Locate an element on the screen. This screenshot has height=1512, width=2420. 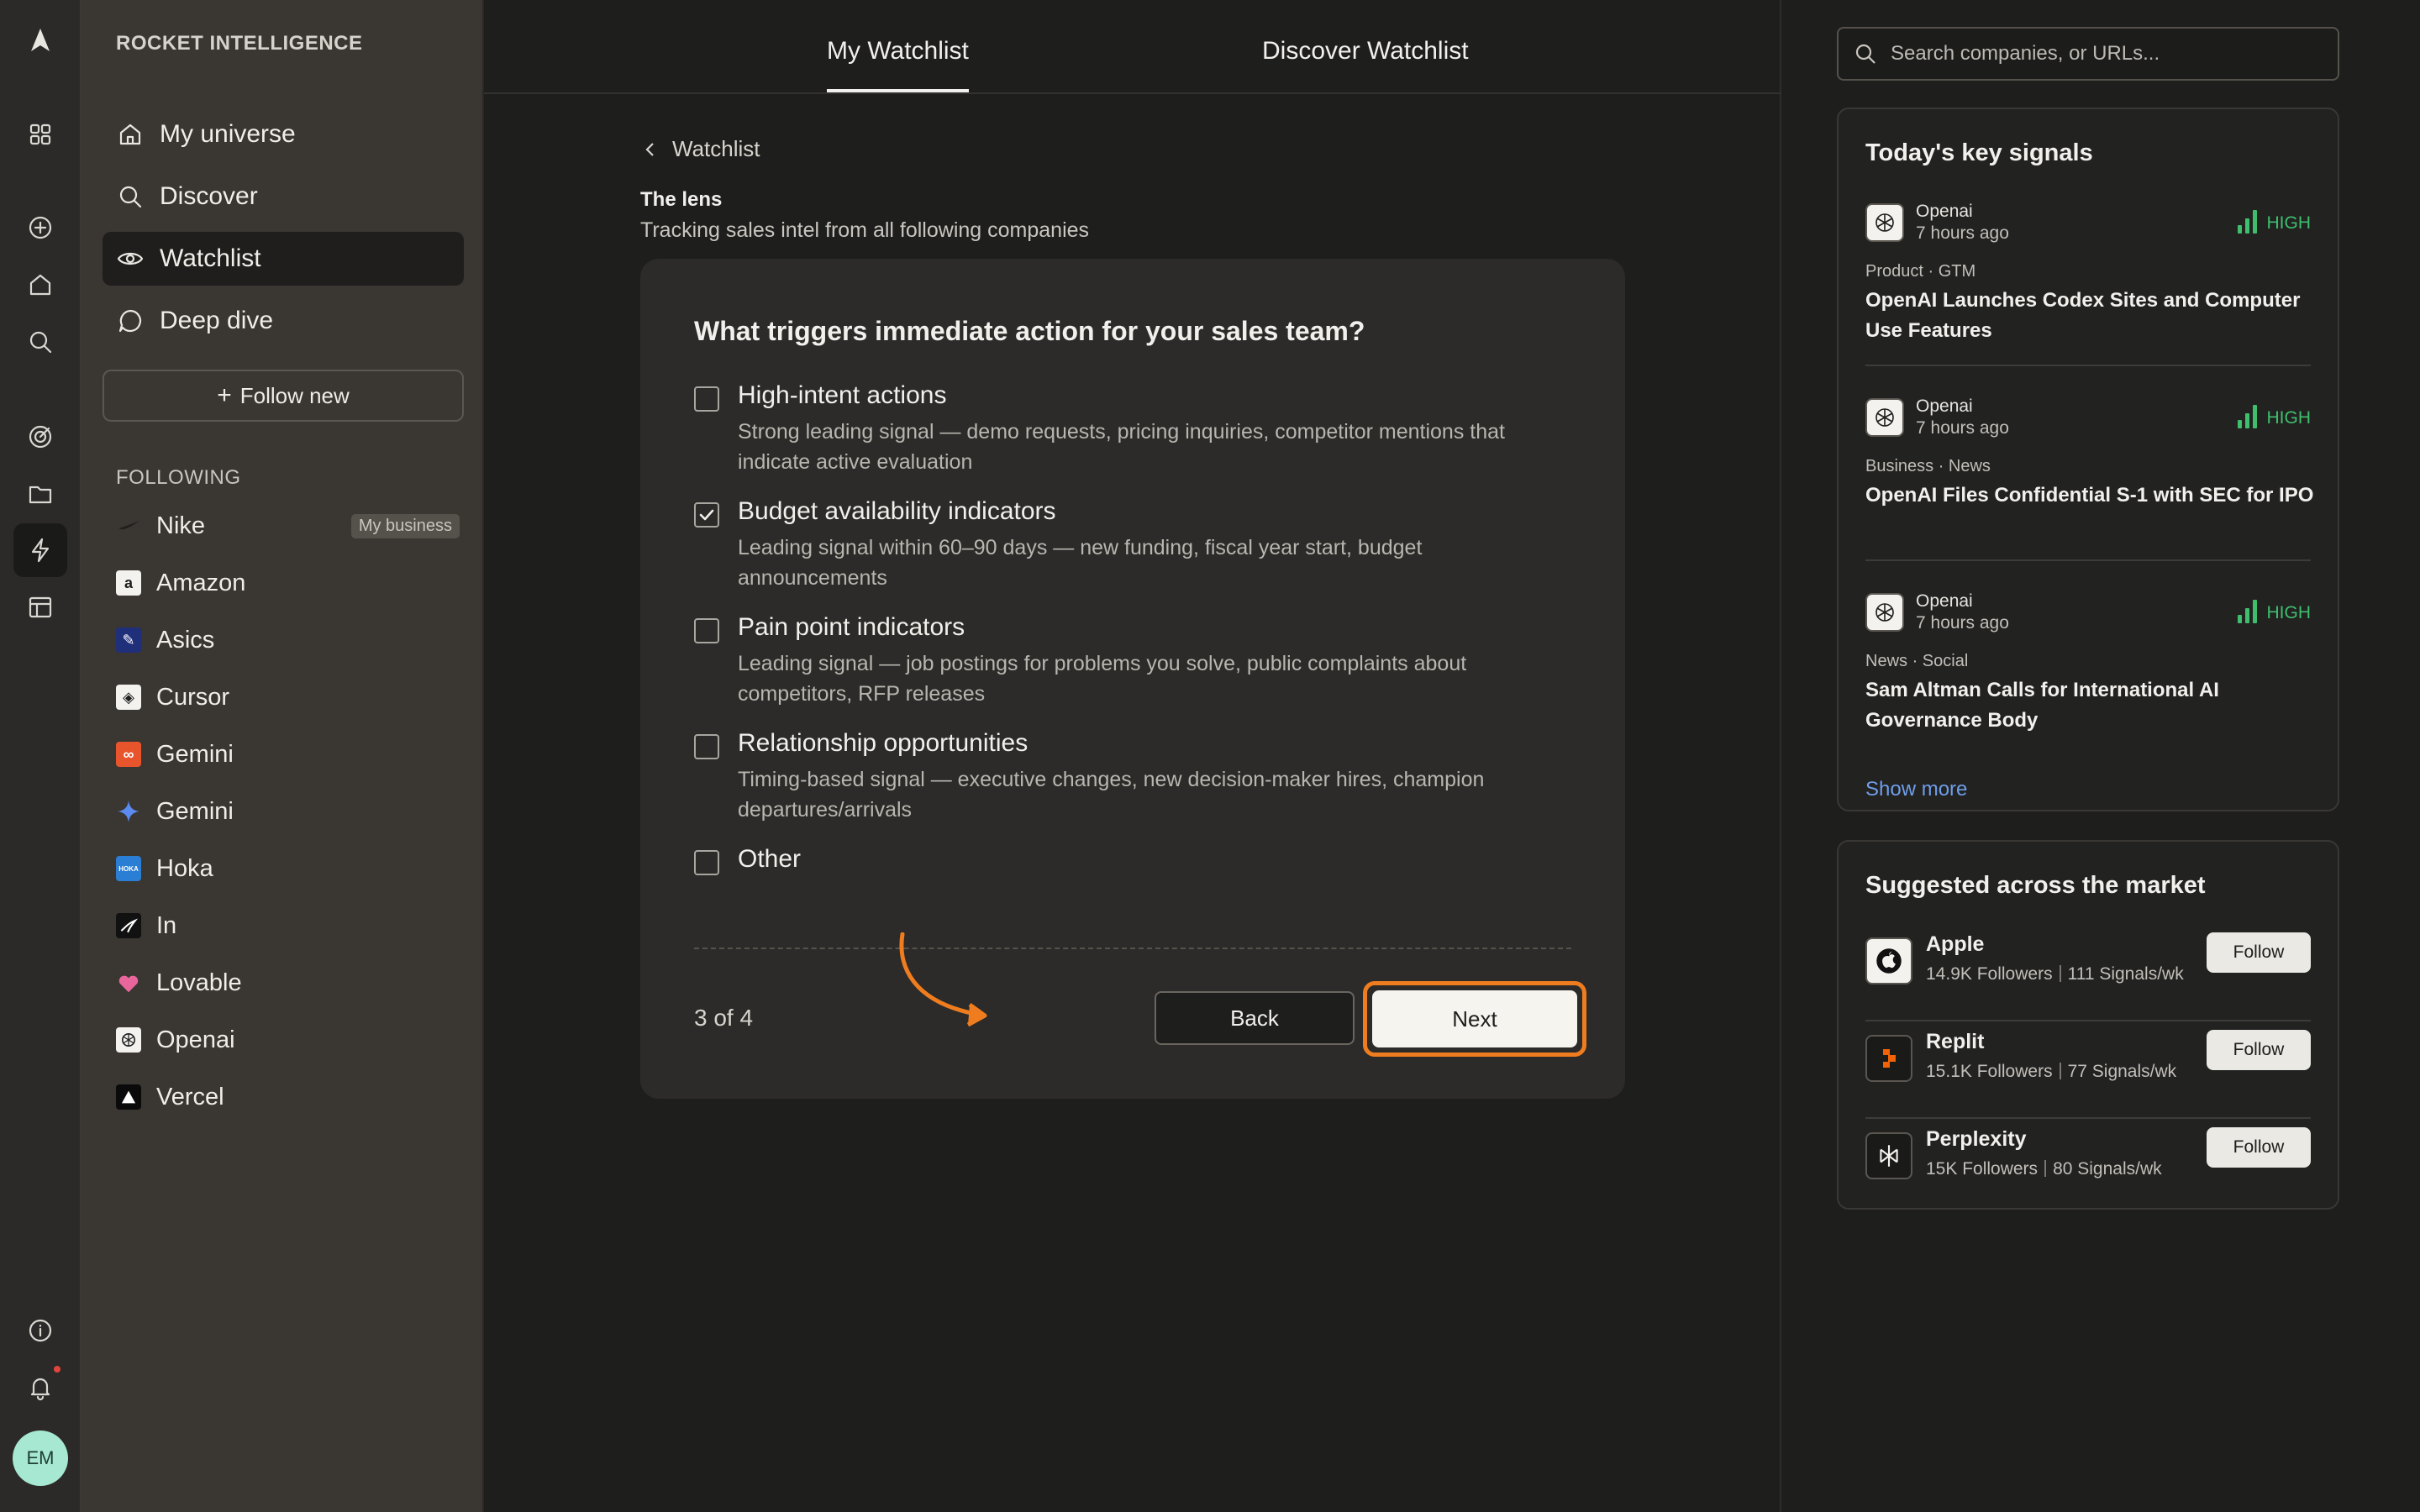
hoka-logo-icon: HOKA is located at coordinates (128, 868).